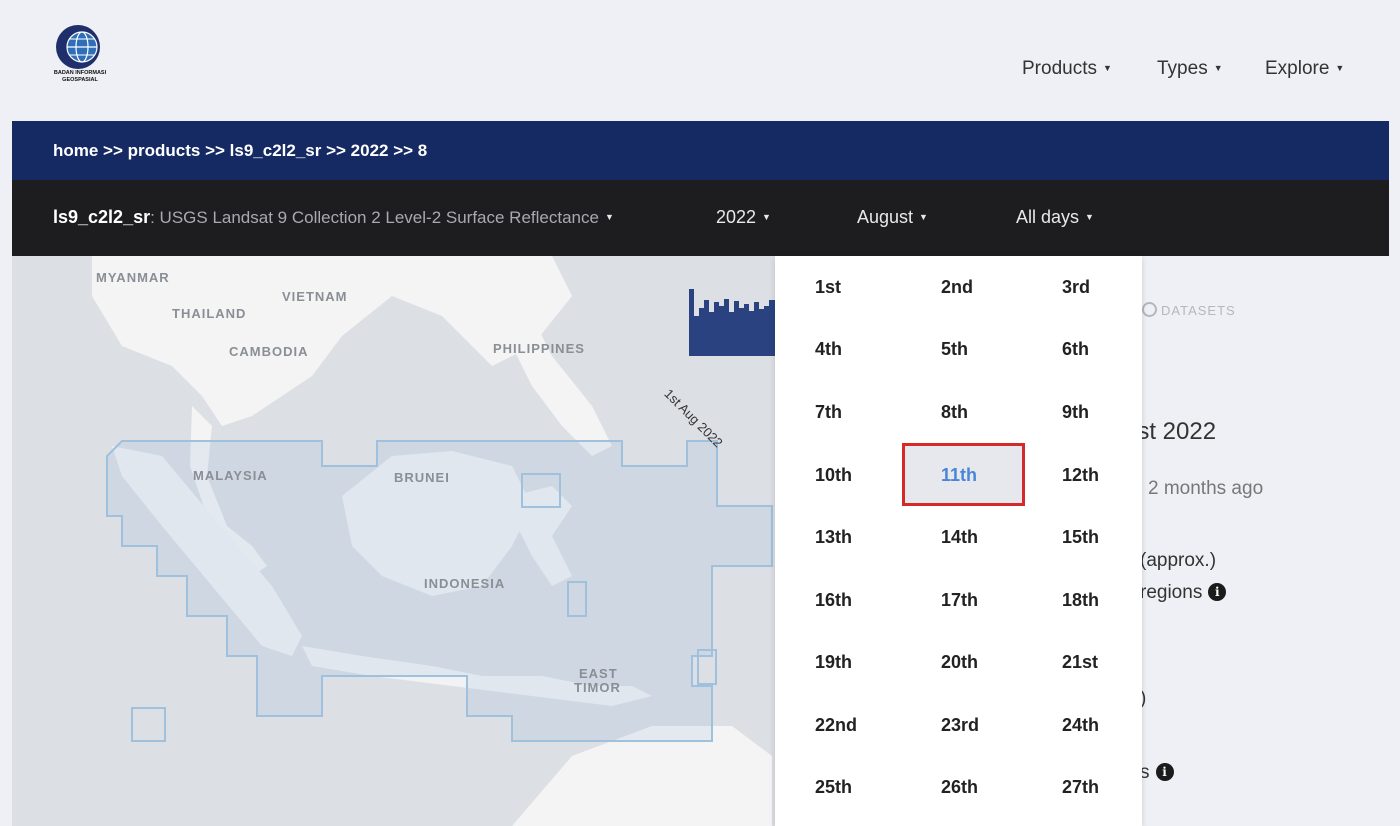  I want to click on map-label-east: EAST, so click(598, 673).